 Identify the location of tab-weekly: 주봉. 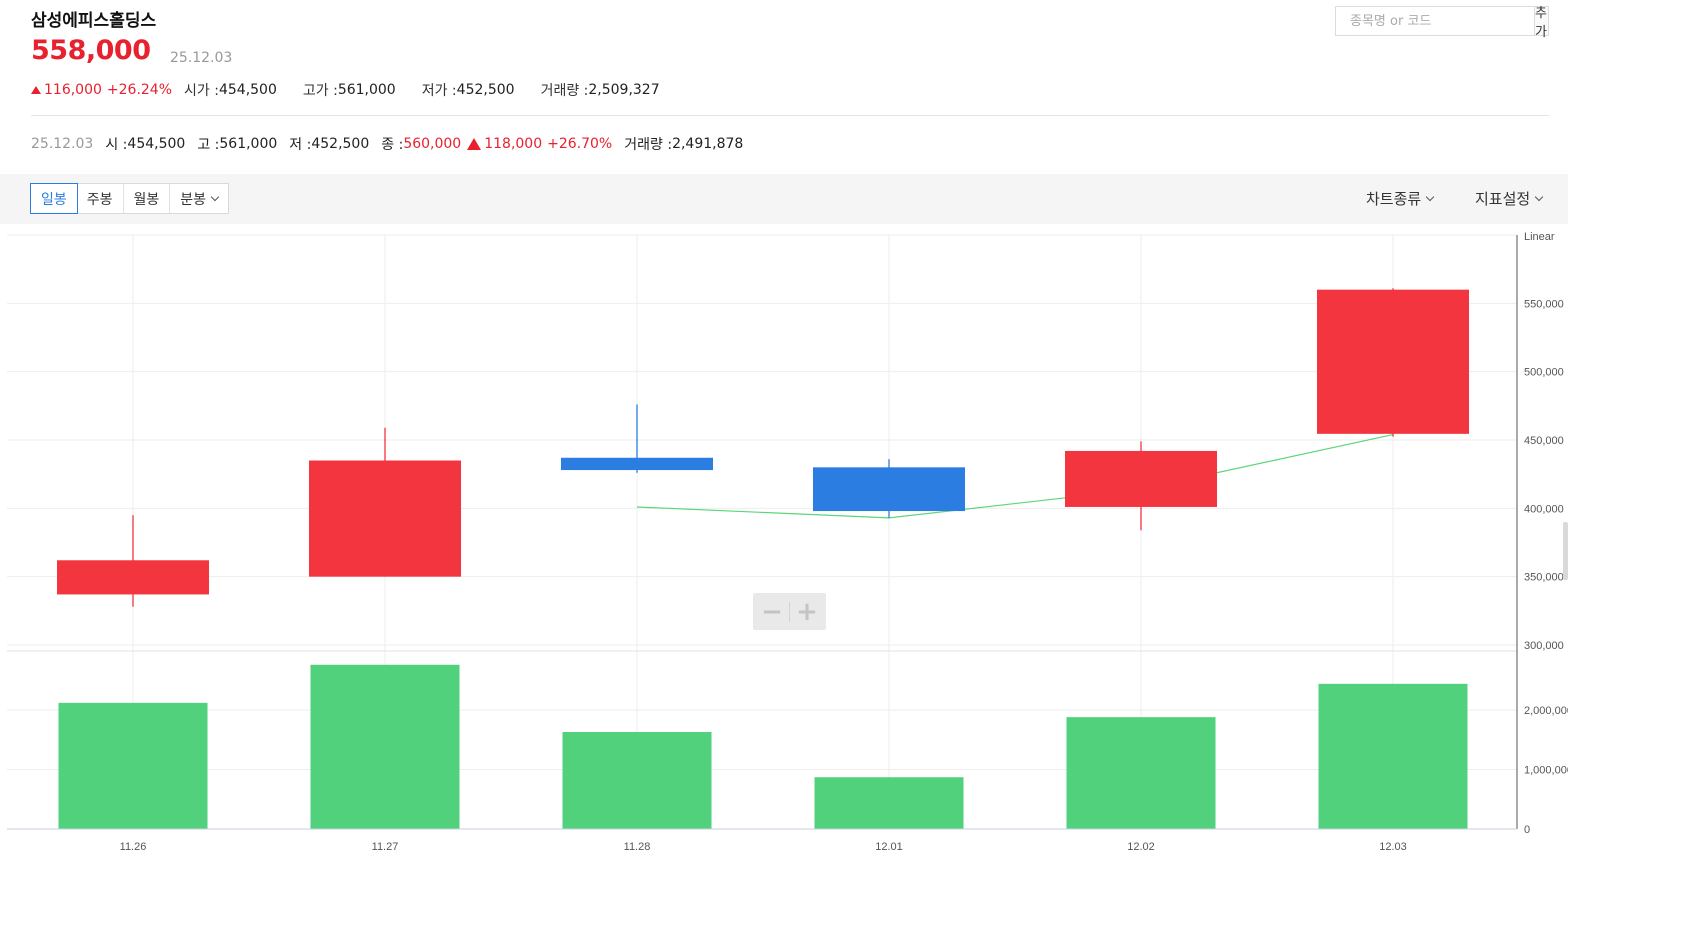
(100, 198).